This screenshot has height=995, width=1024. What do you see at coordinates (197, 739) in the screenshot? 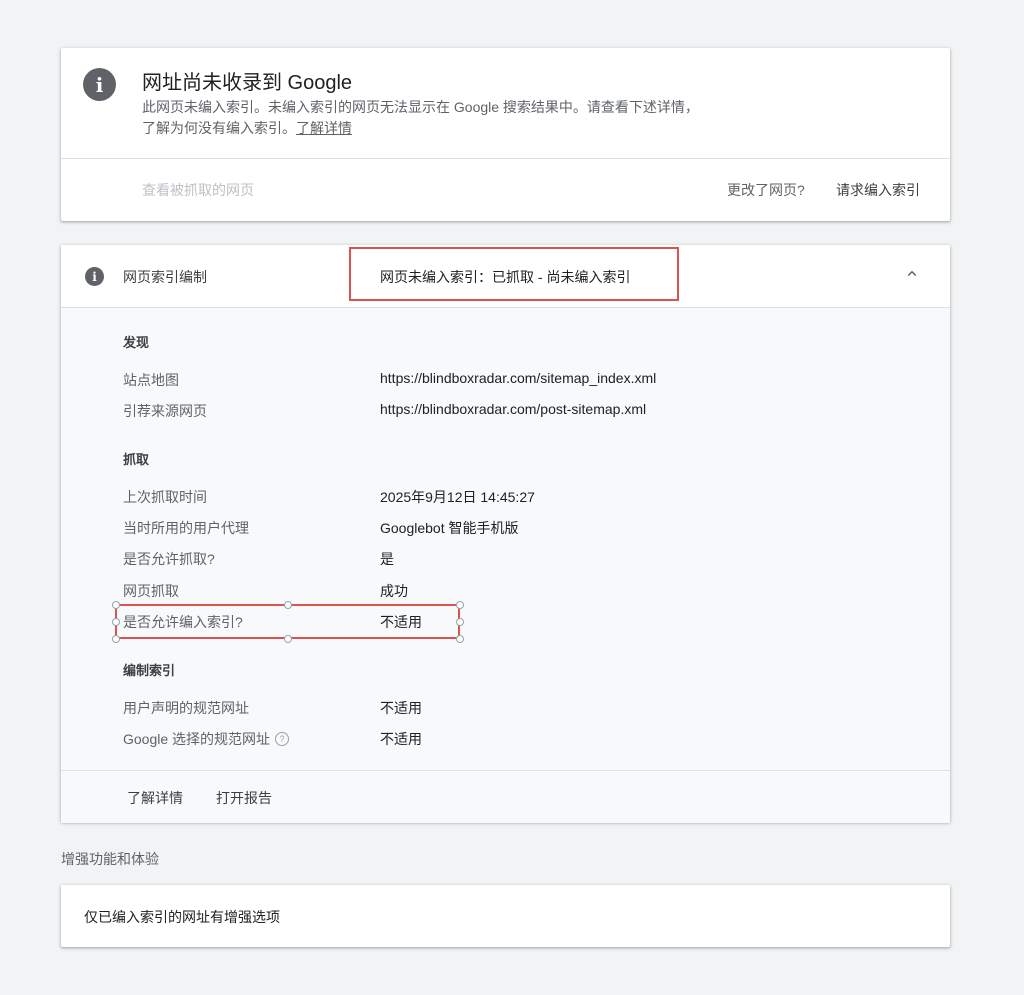
I see `row-label-google-canonical-text: Google 选择的规范网址` at bounding box center [197, 739].